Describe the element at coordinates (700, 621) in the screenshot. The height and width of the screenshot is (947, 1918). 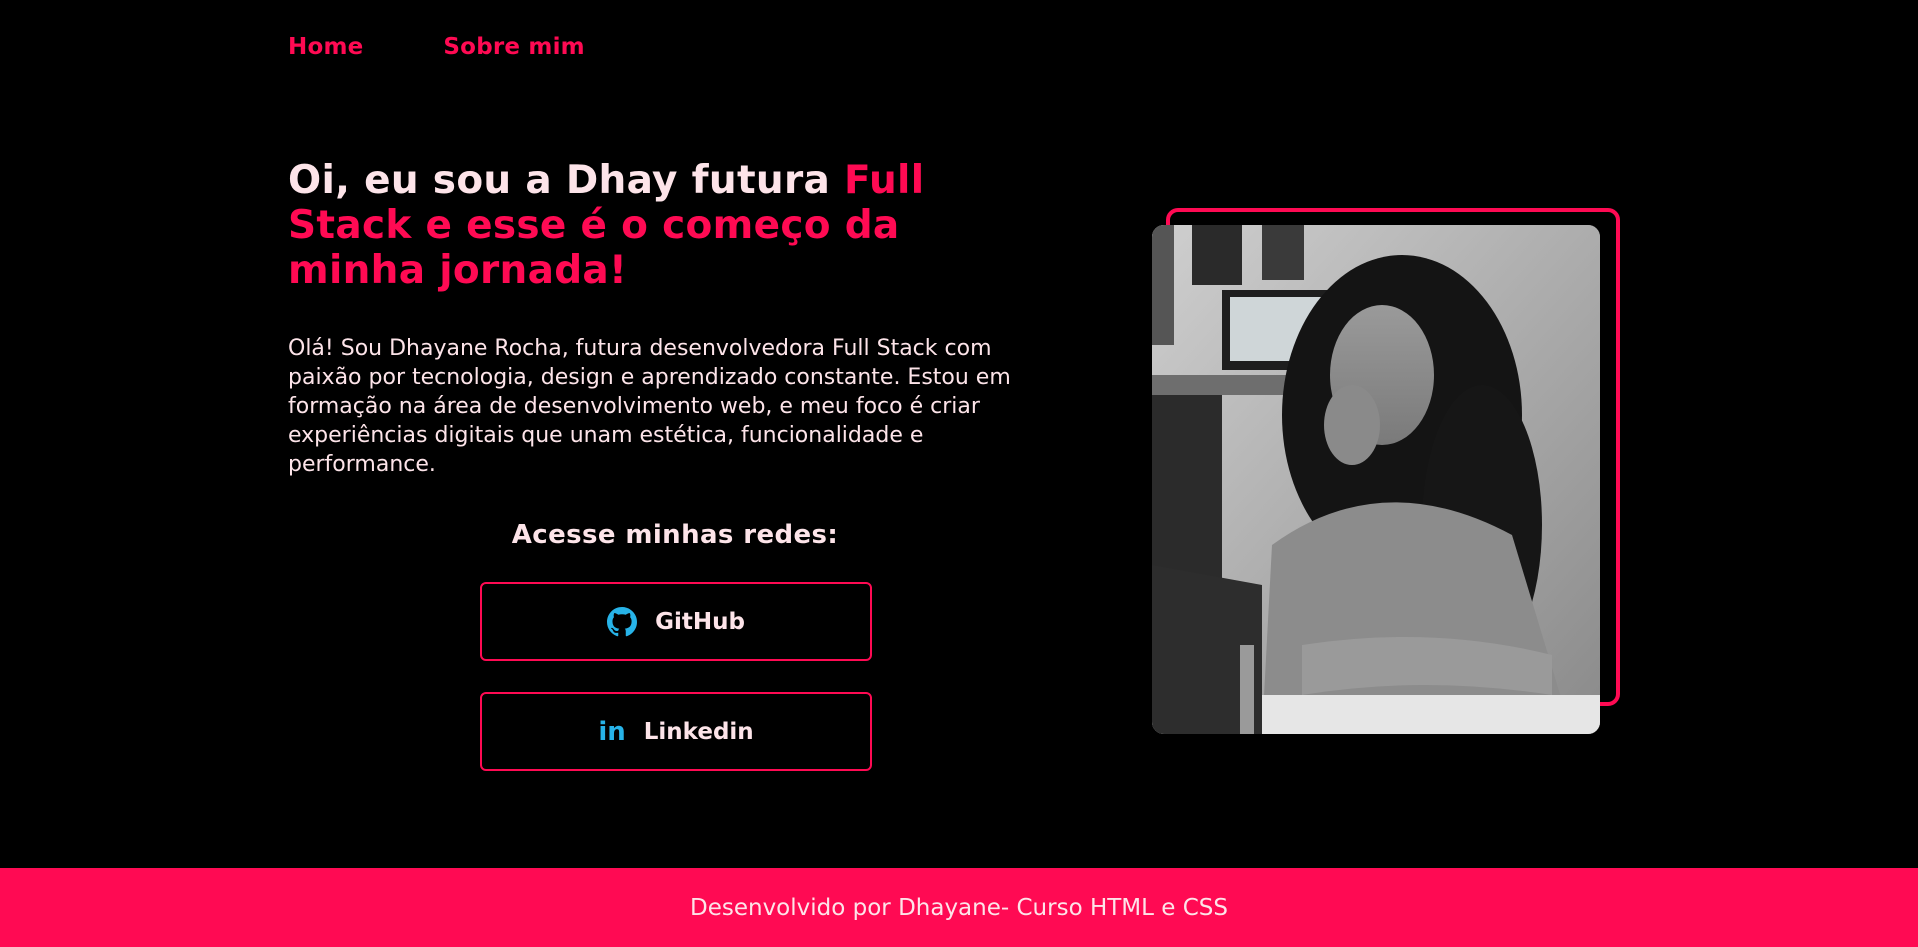
I see `github-button-label: GitHub` at that location.